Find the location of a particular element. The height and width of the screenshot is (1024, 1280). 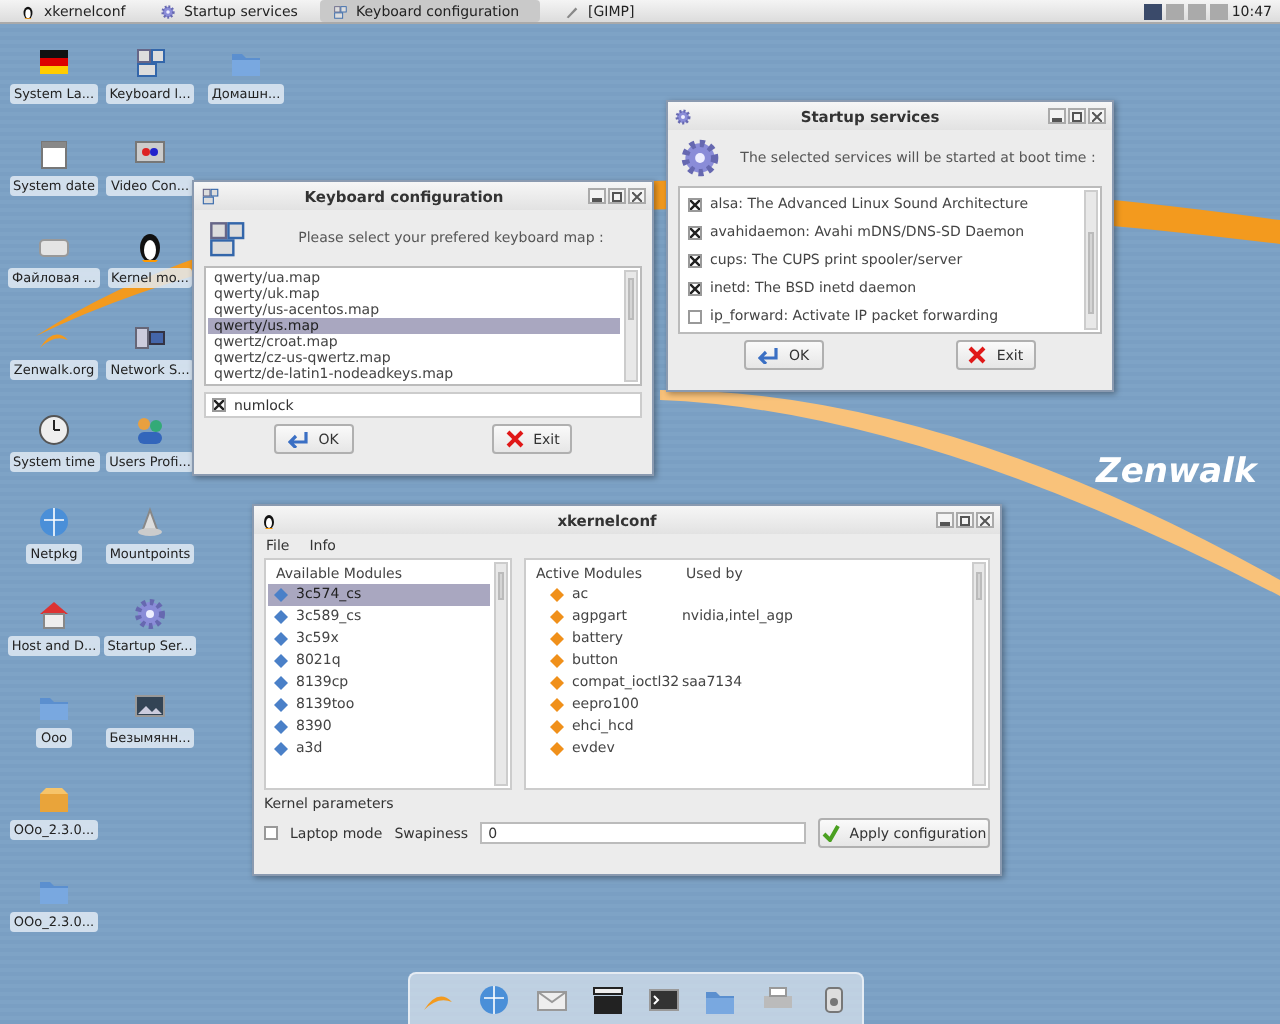

numlock-checkbox is located at coordinates (219, 405).